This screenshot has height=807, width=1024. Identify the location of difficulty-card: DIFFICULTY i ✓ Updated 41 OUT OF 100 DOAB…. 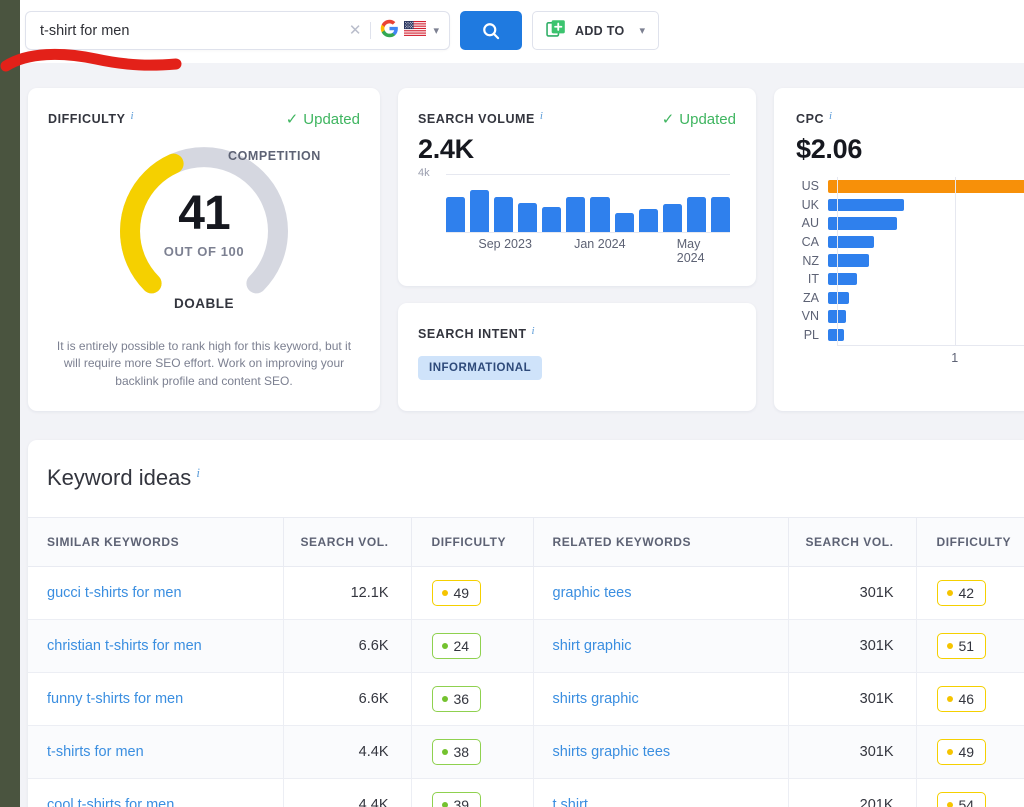
(204, 249).